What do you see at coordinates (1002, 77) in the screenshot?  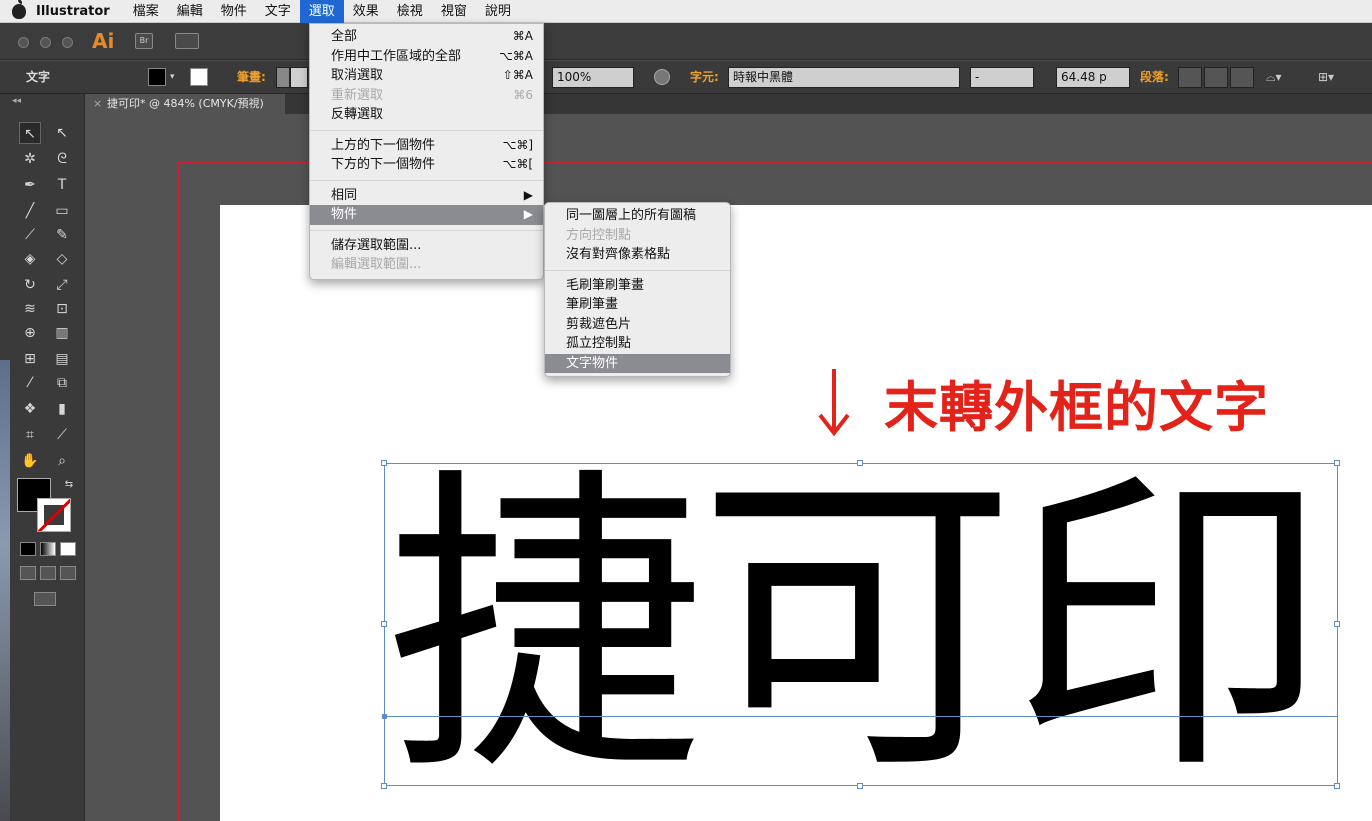 I see `font-style-dropdown: -` at bounding box center [1002, 77].